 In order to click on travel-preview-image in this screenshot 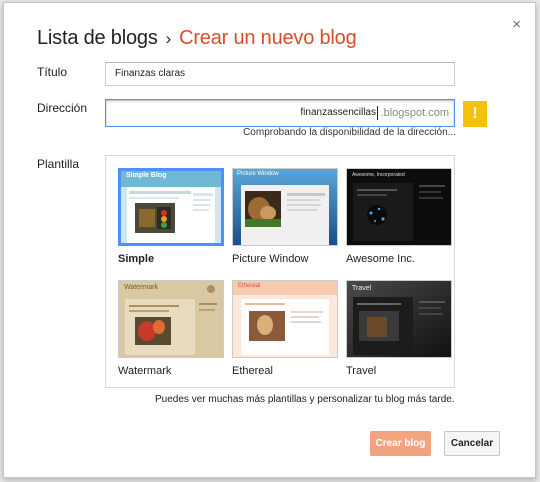, I will do `click(399, 319)`.